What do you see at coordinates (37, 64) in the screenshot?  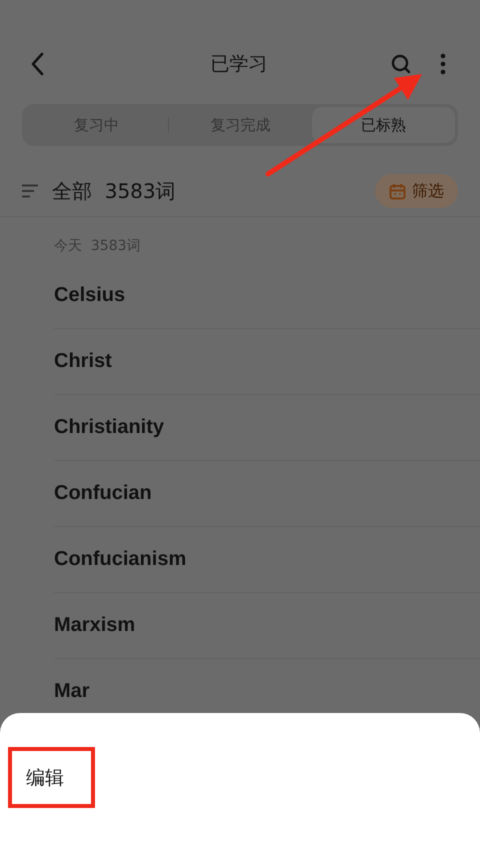 I see `back-icon` at bounding box center [37, 64].